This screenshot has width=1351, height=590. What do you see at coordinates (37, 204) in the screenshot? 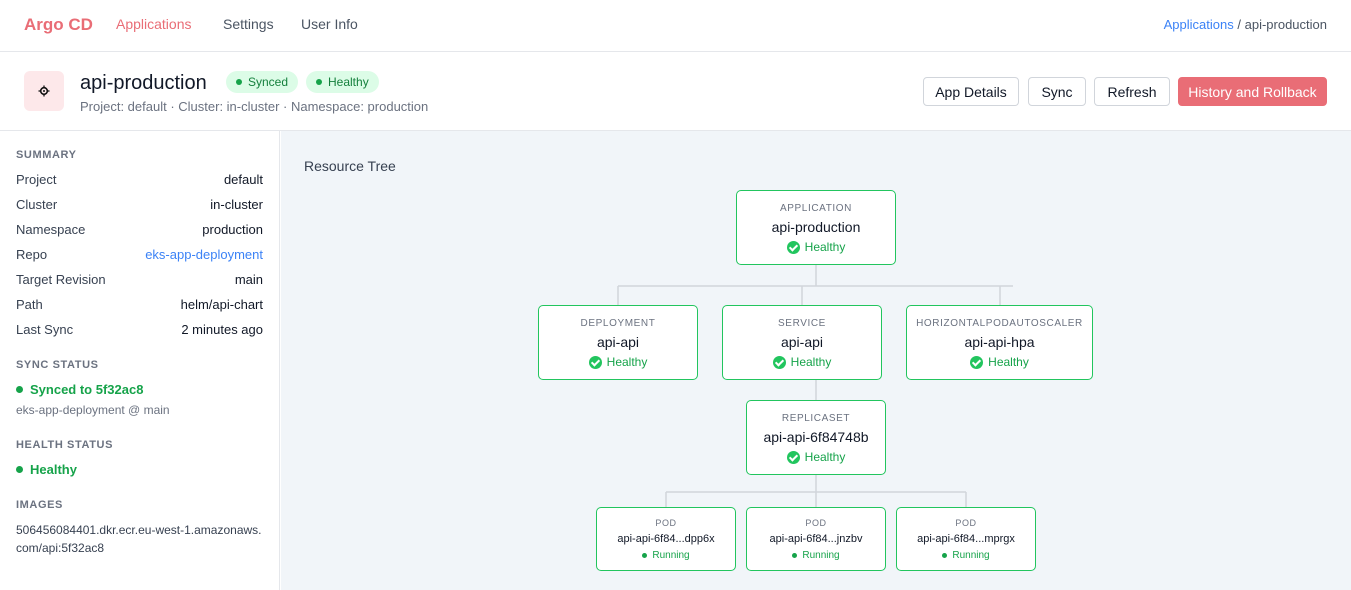
I see `summary-key-cluster: Cluster` at bounding box center [37, 204].